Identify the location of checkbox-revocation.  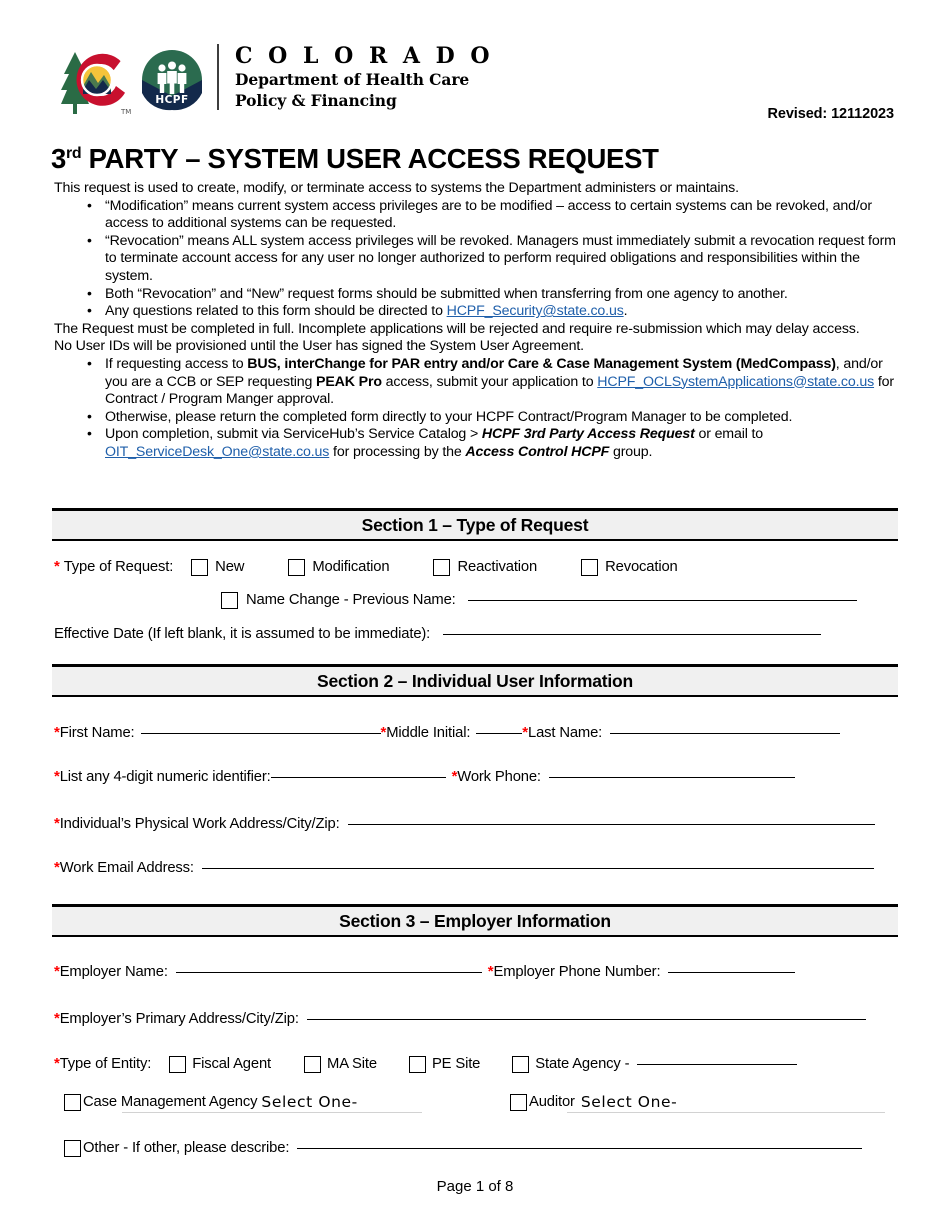
(590, 567).